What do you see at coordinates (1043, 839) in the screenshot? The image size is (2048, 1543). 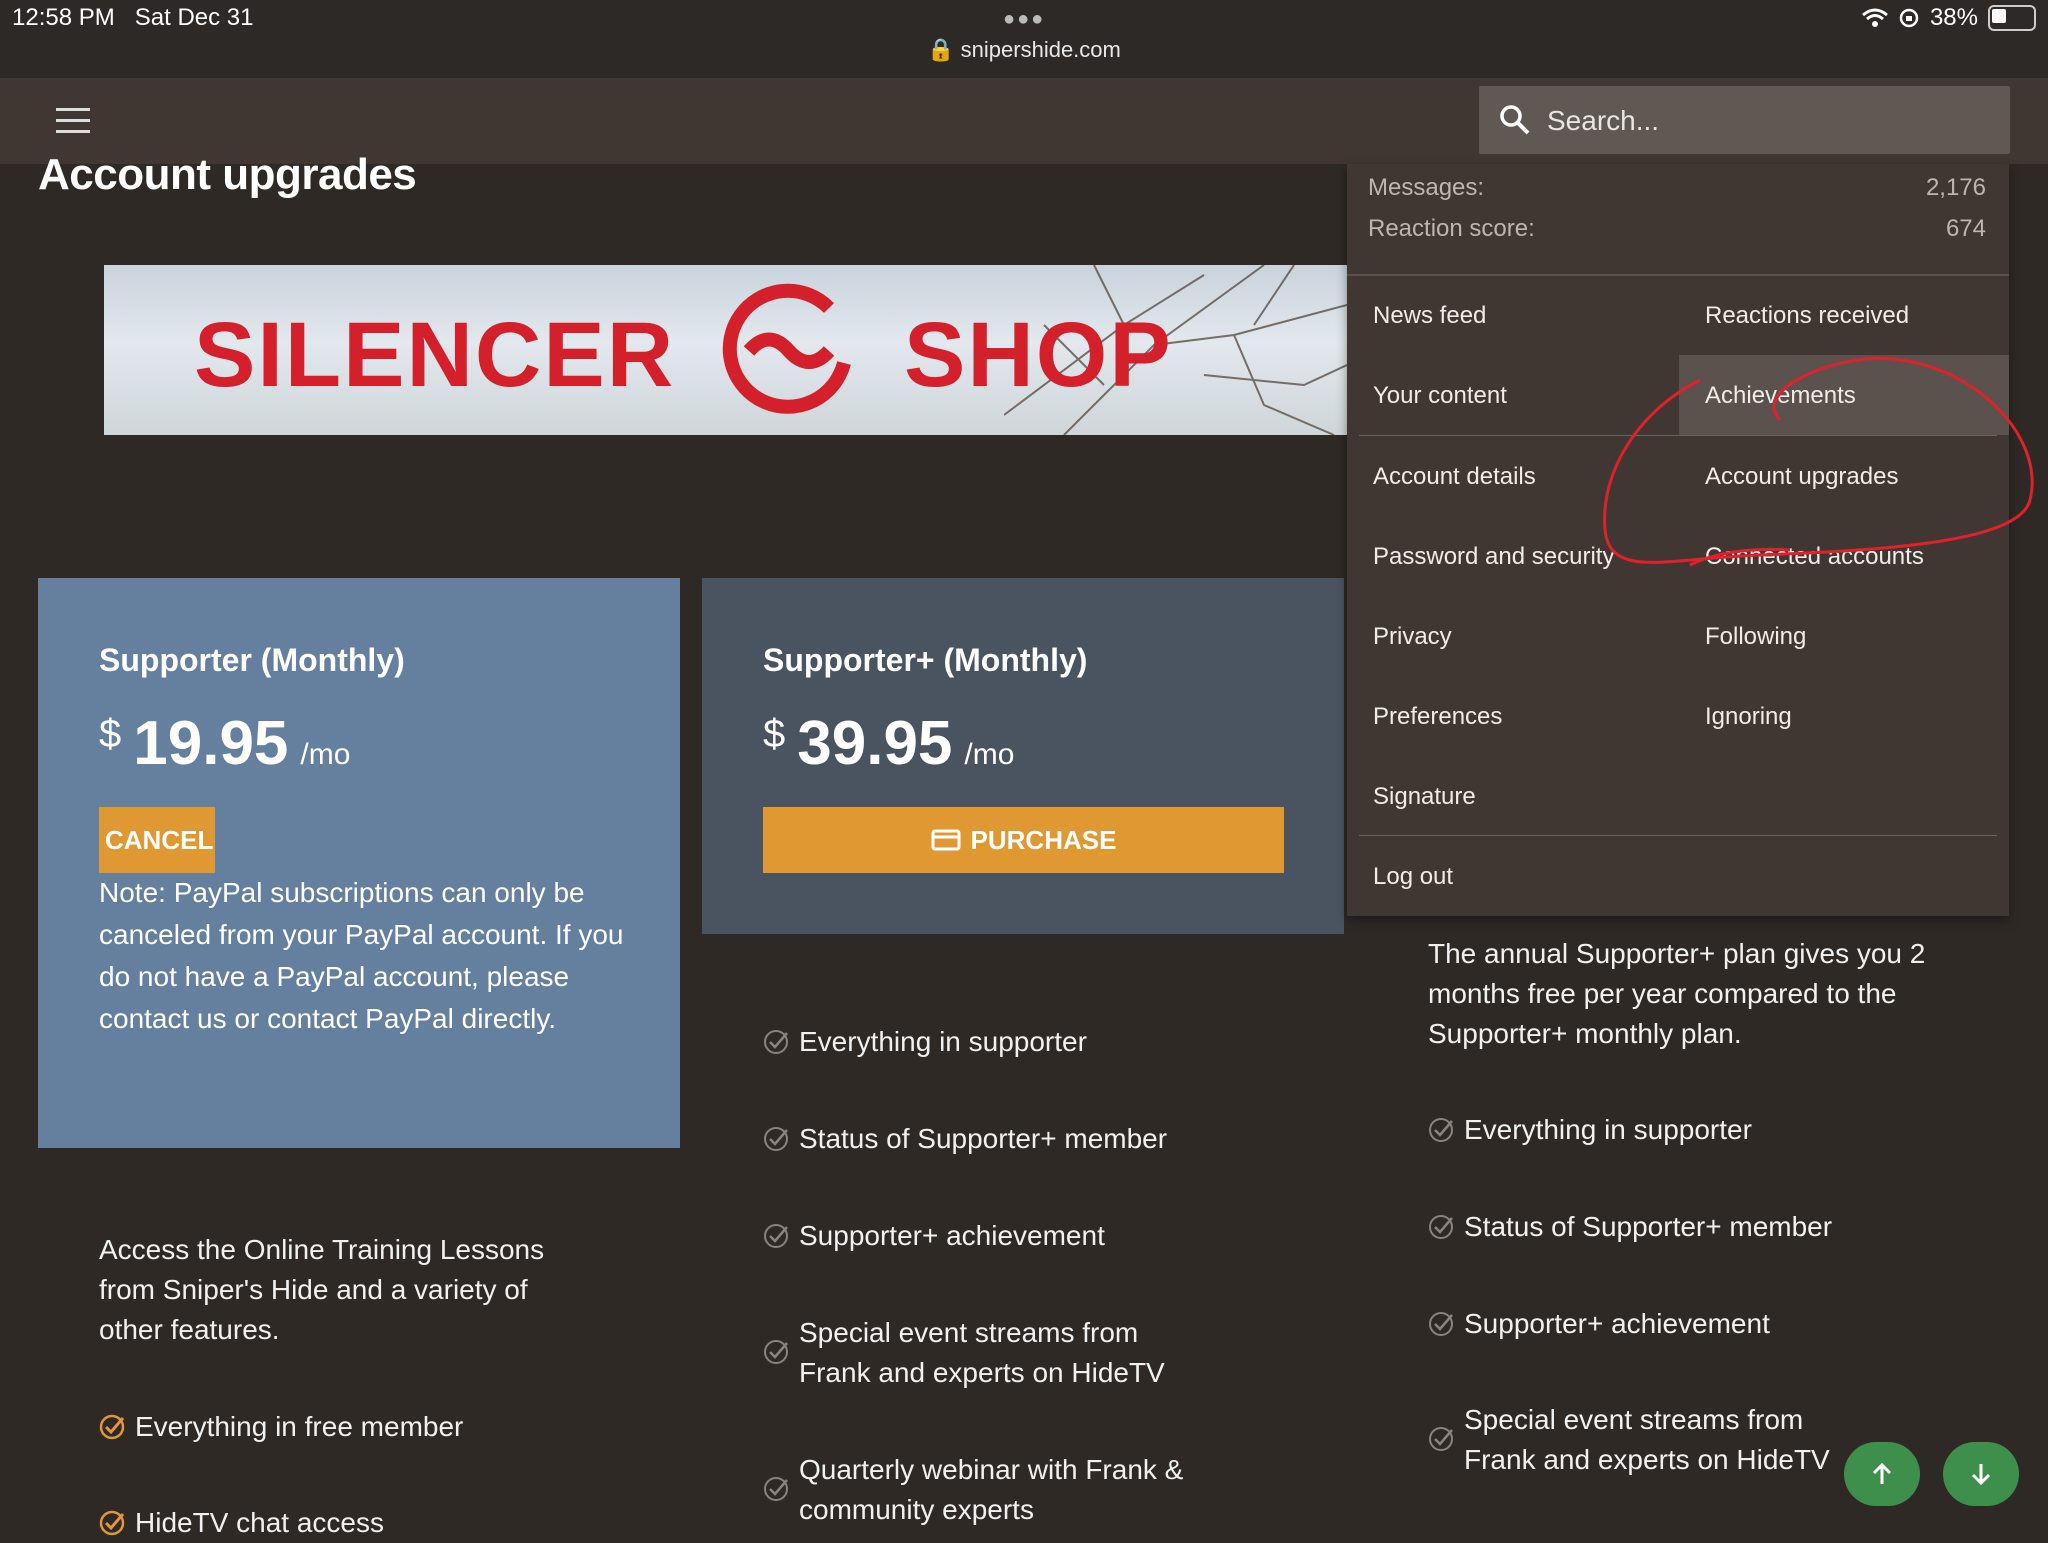 I see `purchase-label: PURCHASE` at bounding box center [1043, 839].